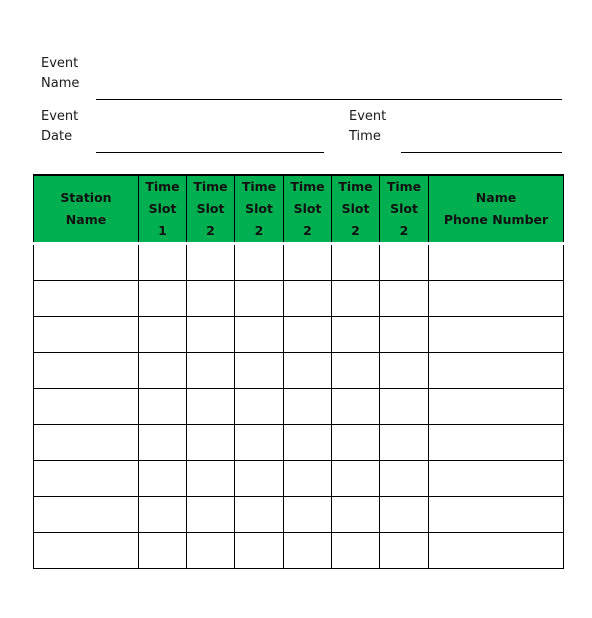 The width and height of the screenshot is (592, 618). What do you see at coordinates (259, 209) in the screenshot?
I see `column-header-time-slot-2b: Time Slot 2` at bounding box center [259, 209].